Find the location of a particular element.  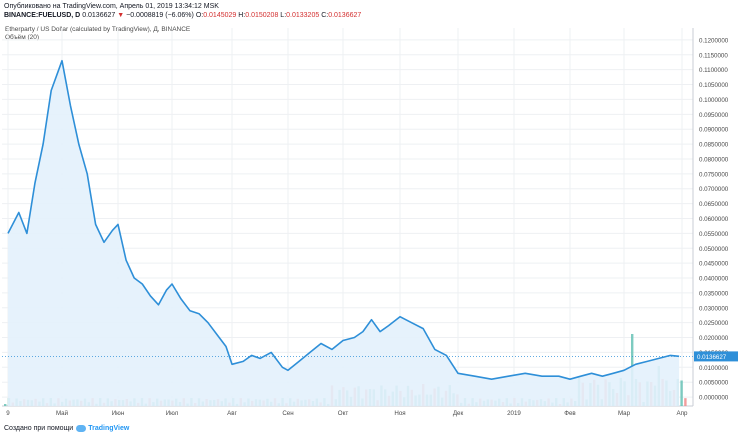

y-tick-label: 0.1150000 is located at coordinates (713, 55).